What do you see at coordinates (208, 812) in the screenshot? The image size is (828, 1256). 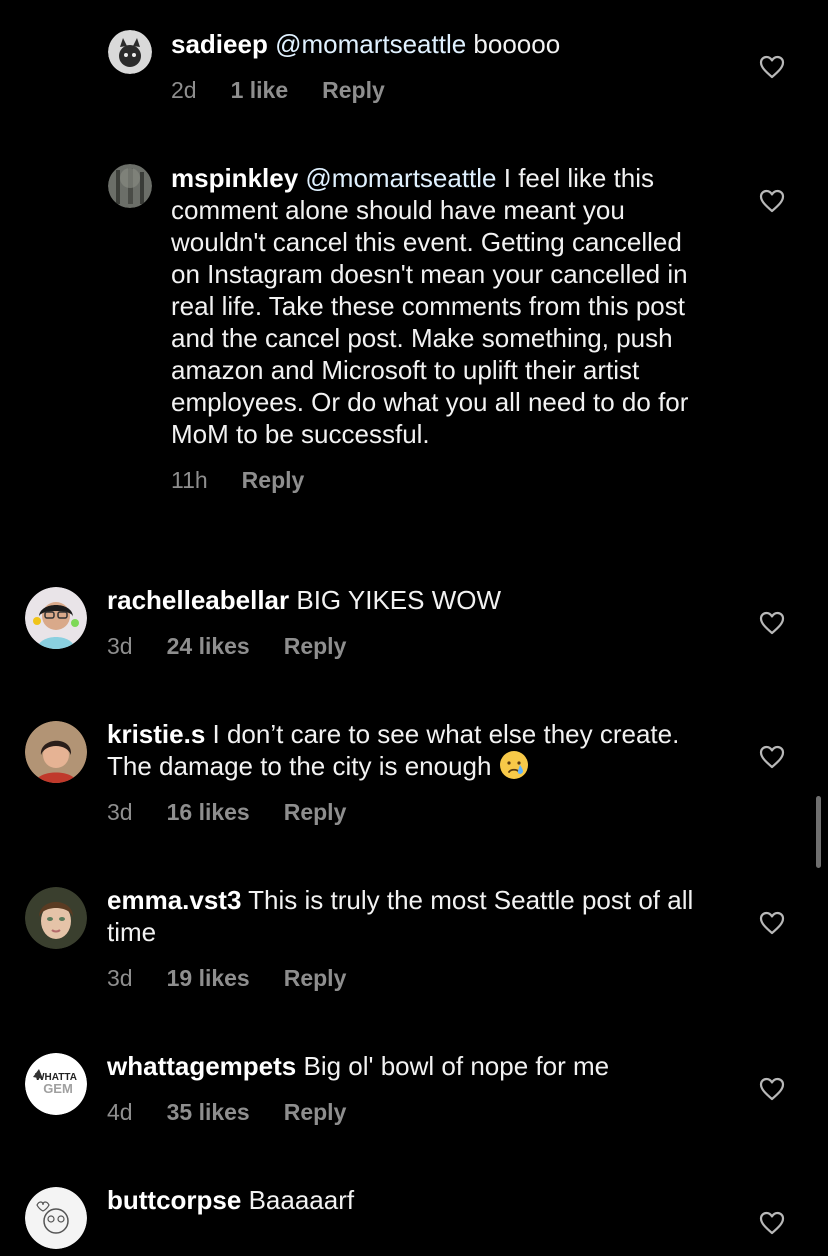 I see `like-count: 16 likes` at bounding box center [208, 812].